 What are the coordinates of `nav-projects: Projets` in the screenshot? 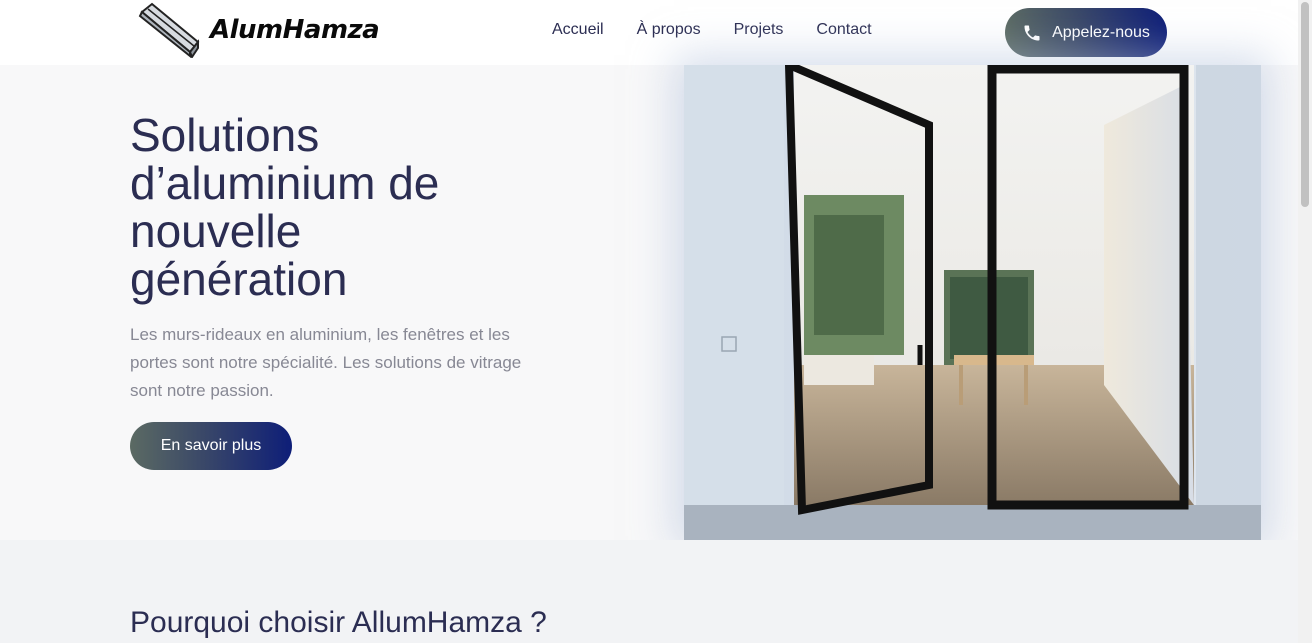 It's located at (759, 30).